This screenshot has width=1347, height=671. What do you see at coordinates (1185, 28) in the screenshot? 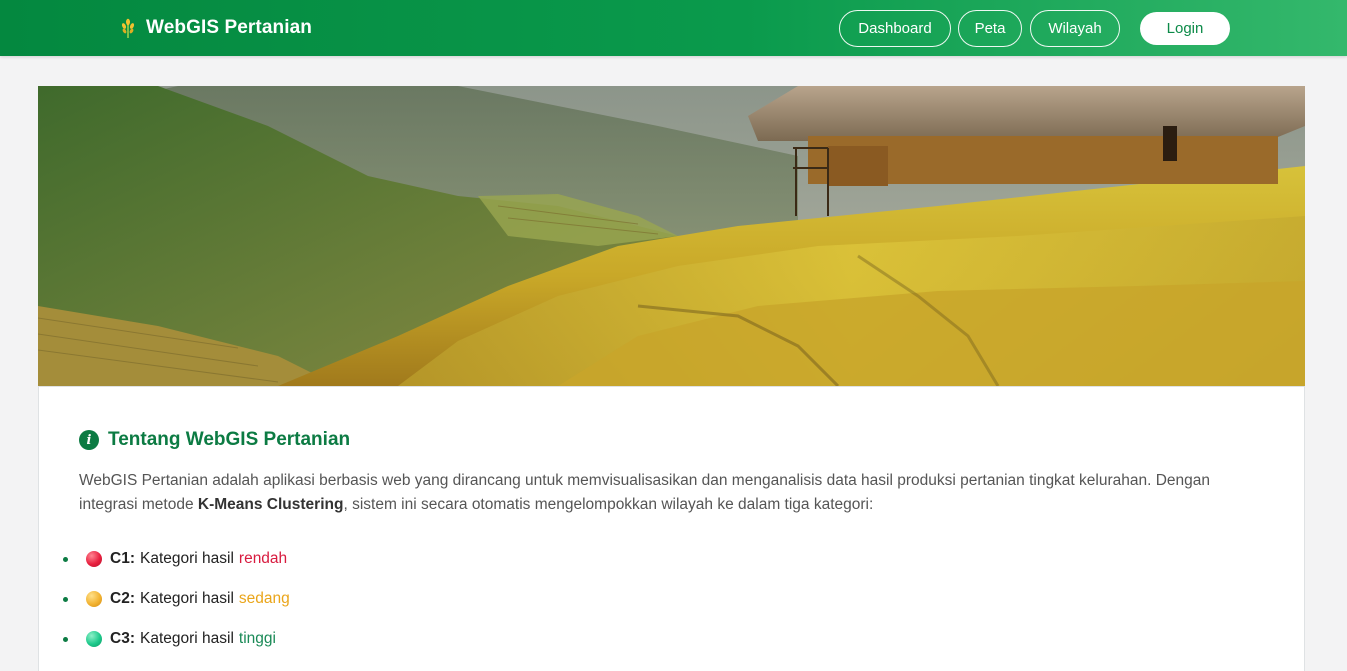
I see `login-button: Login` at bounding box center [1185, 28].